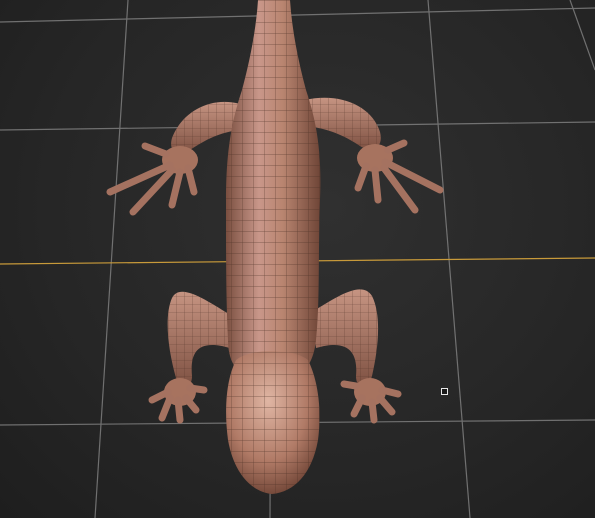  What do you see at coordinates (444, 391) in the screenshot?
I see `transform-pivot-marker` at bounding box center [444, 391].